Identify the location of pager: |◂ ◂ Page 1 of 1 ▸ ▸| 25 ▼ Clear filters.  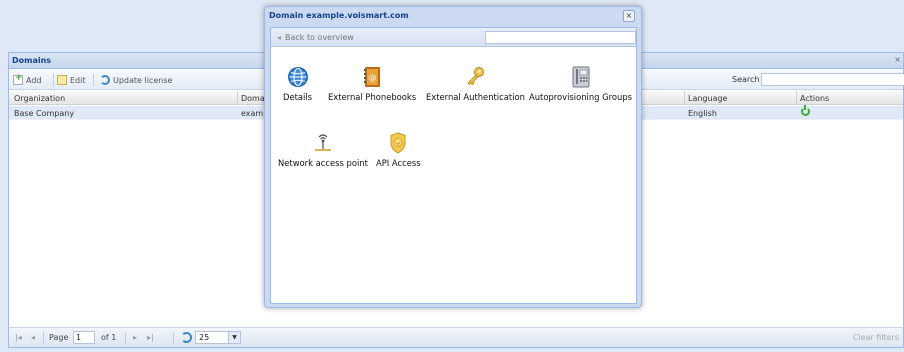
(456, 337).